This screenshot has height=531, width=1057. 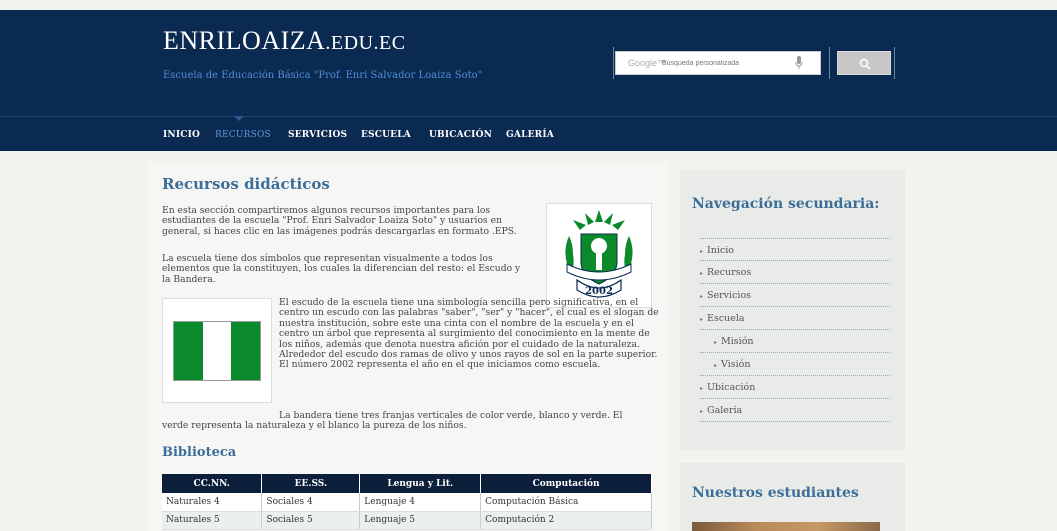 I want to click on site-logo: ENRILOAIZA.EDU.EC, so click(x=284, y=41).